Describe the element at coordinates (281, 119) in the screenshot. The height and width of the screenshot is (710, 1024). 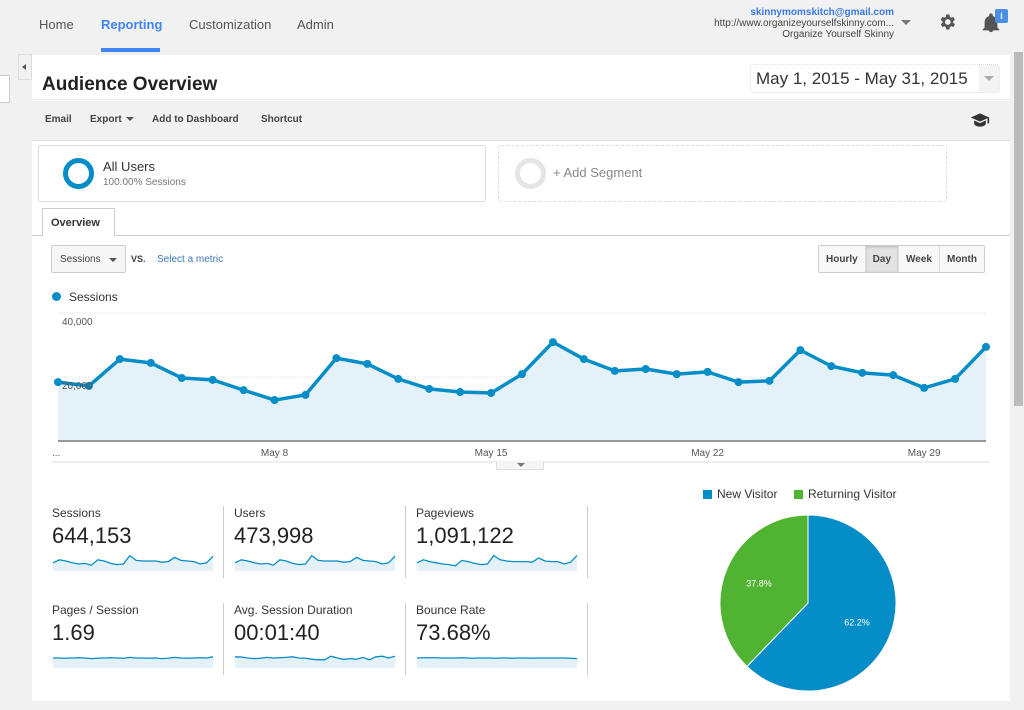
I see `shortcut-button: Shortcut` at that location.